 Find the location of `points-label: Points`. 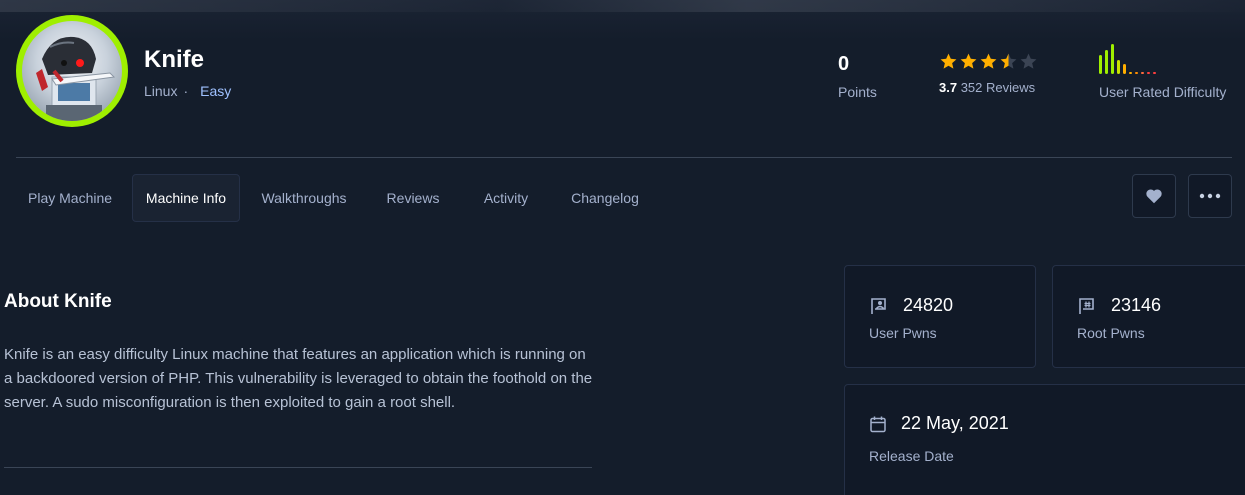

points-label: Points is located at coordinates (857, 92).